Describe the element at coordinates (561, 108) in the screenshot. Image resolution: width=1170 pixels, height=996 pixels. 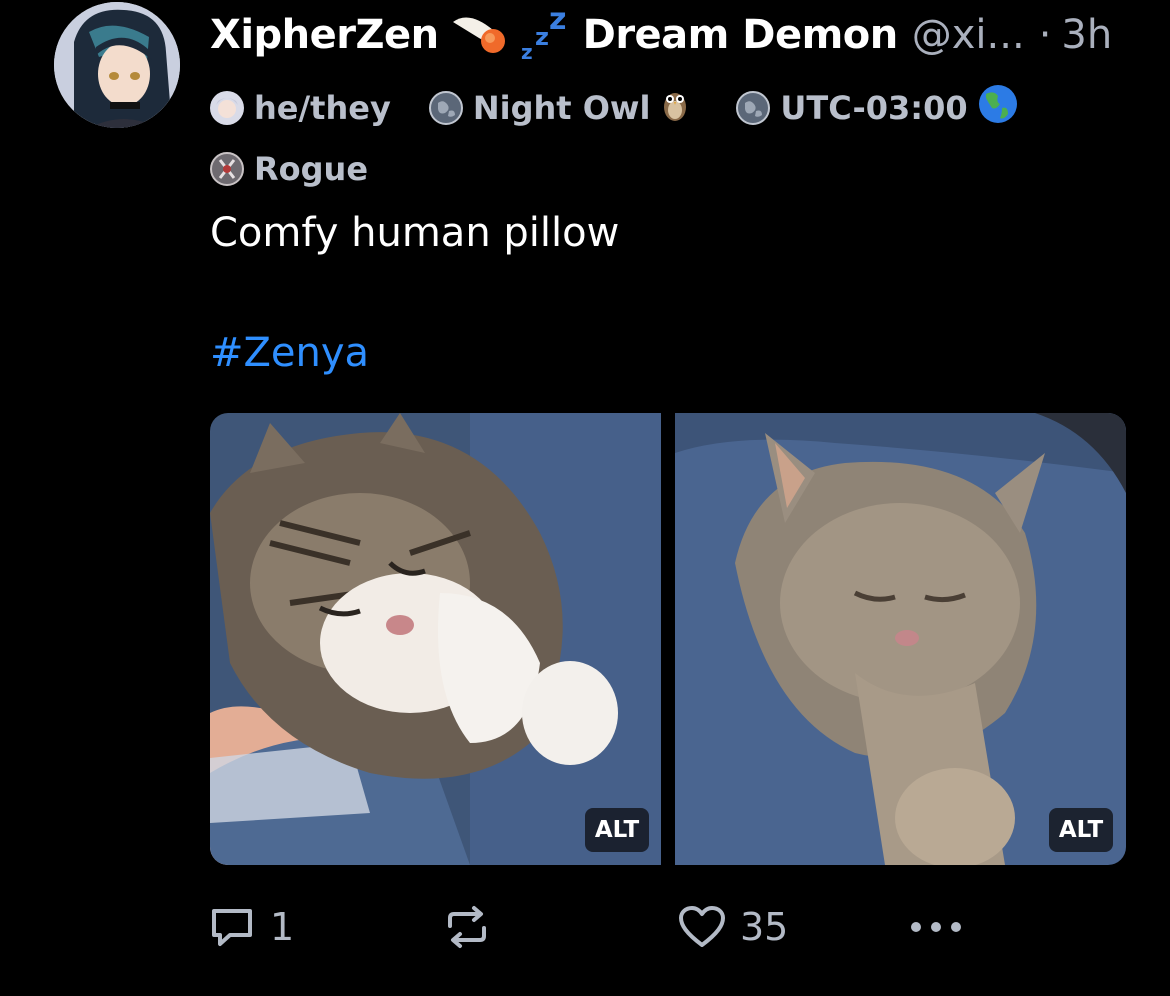
I see `badge-label: Night Owl` at that location.